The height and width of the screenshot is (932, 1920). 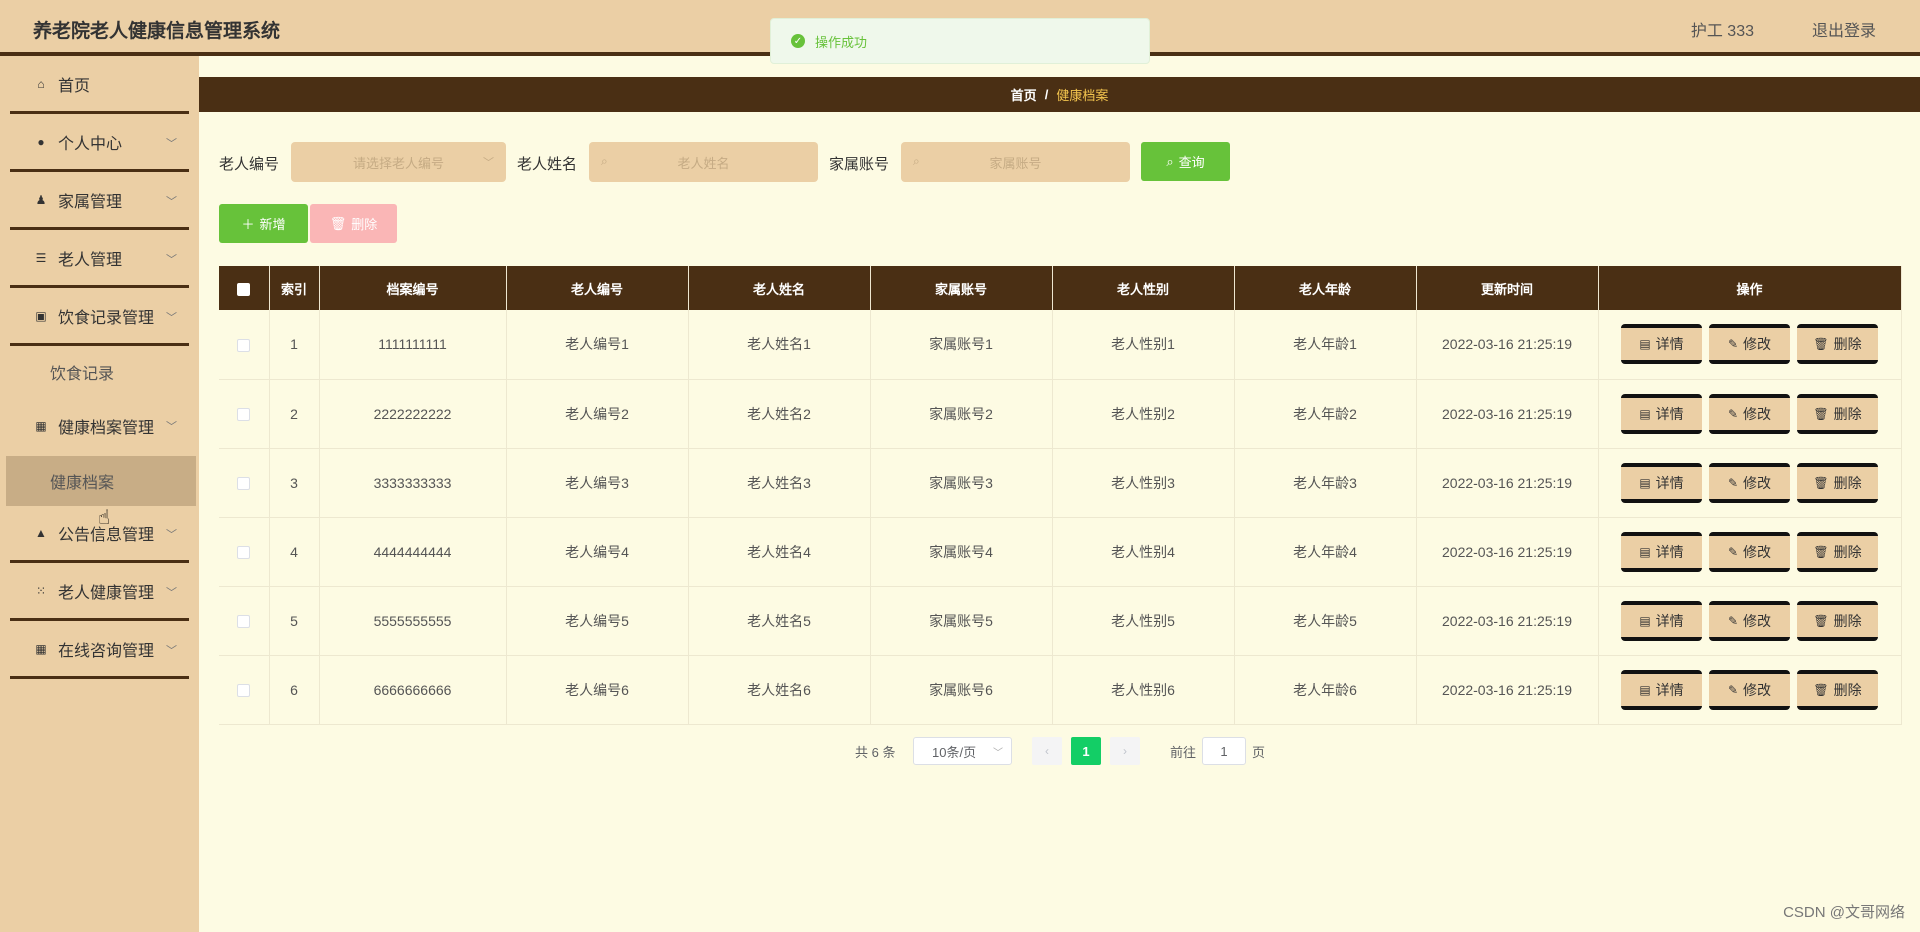 I want to click on page-number-current: 1, so click(x=1086, y=751).